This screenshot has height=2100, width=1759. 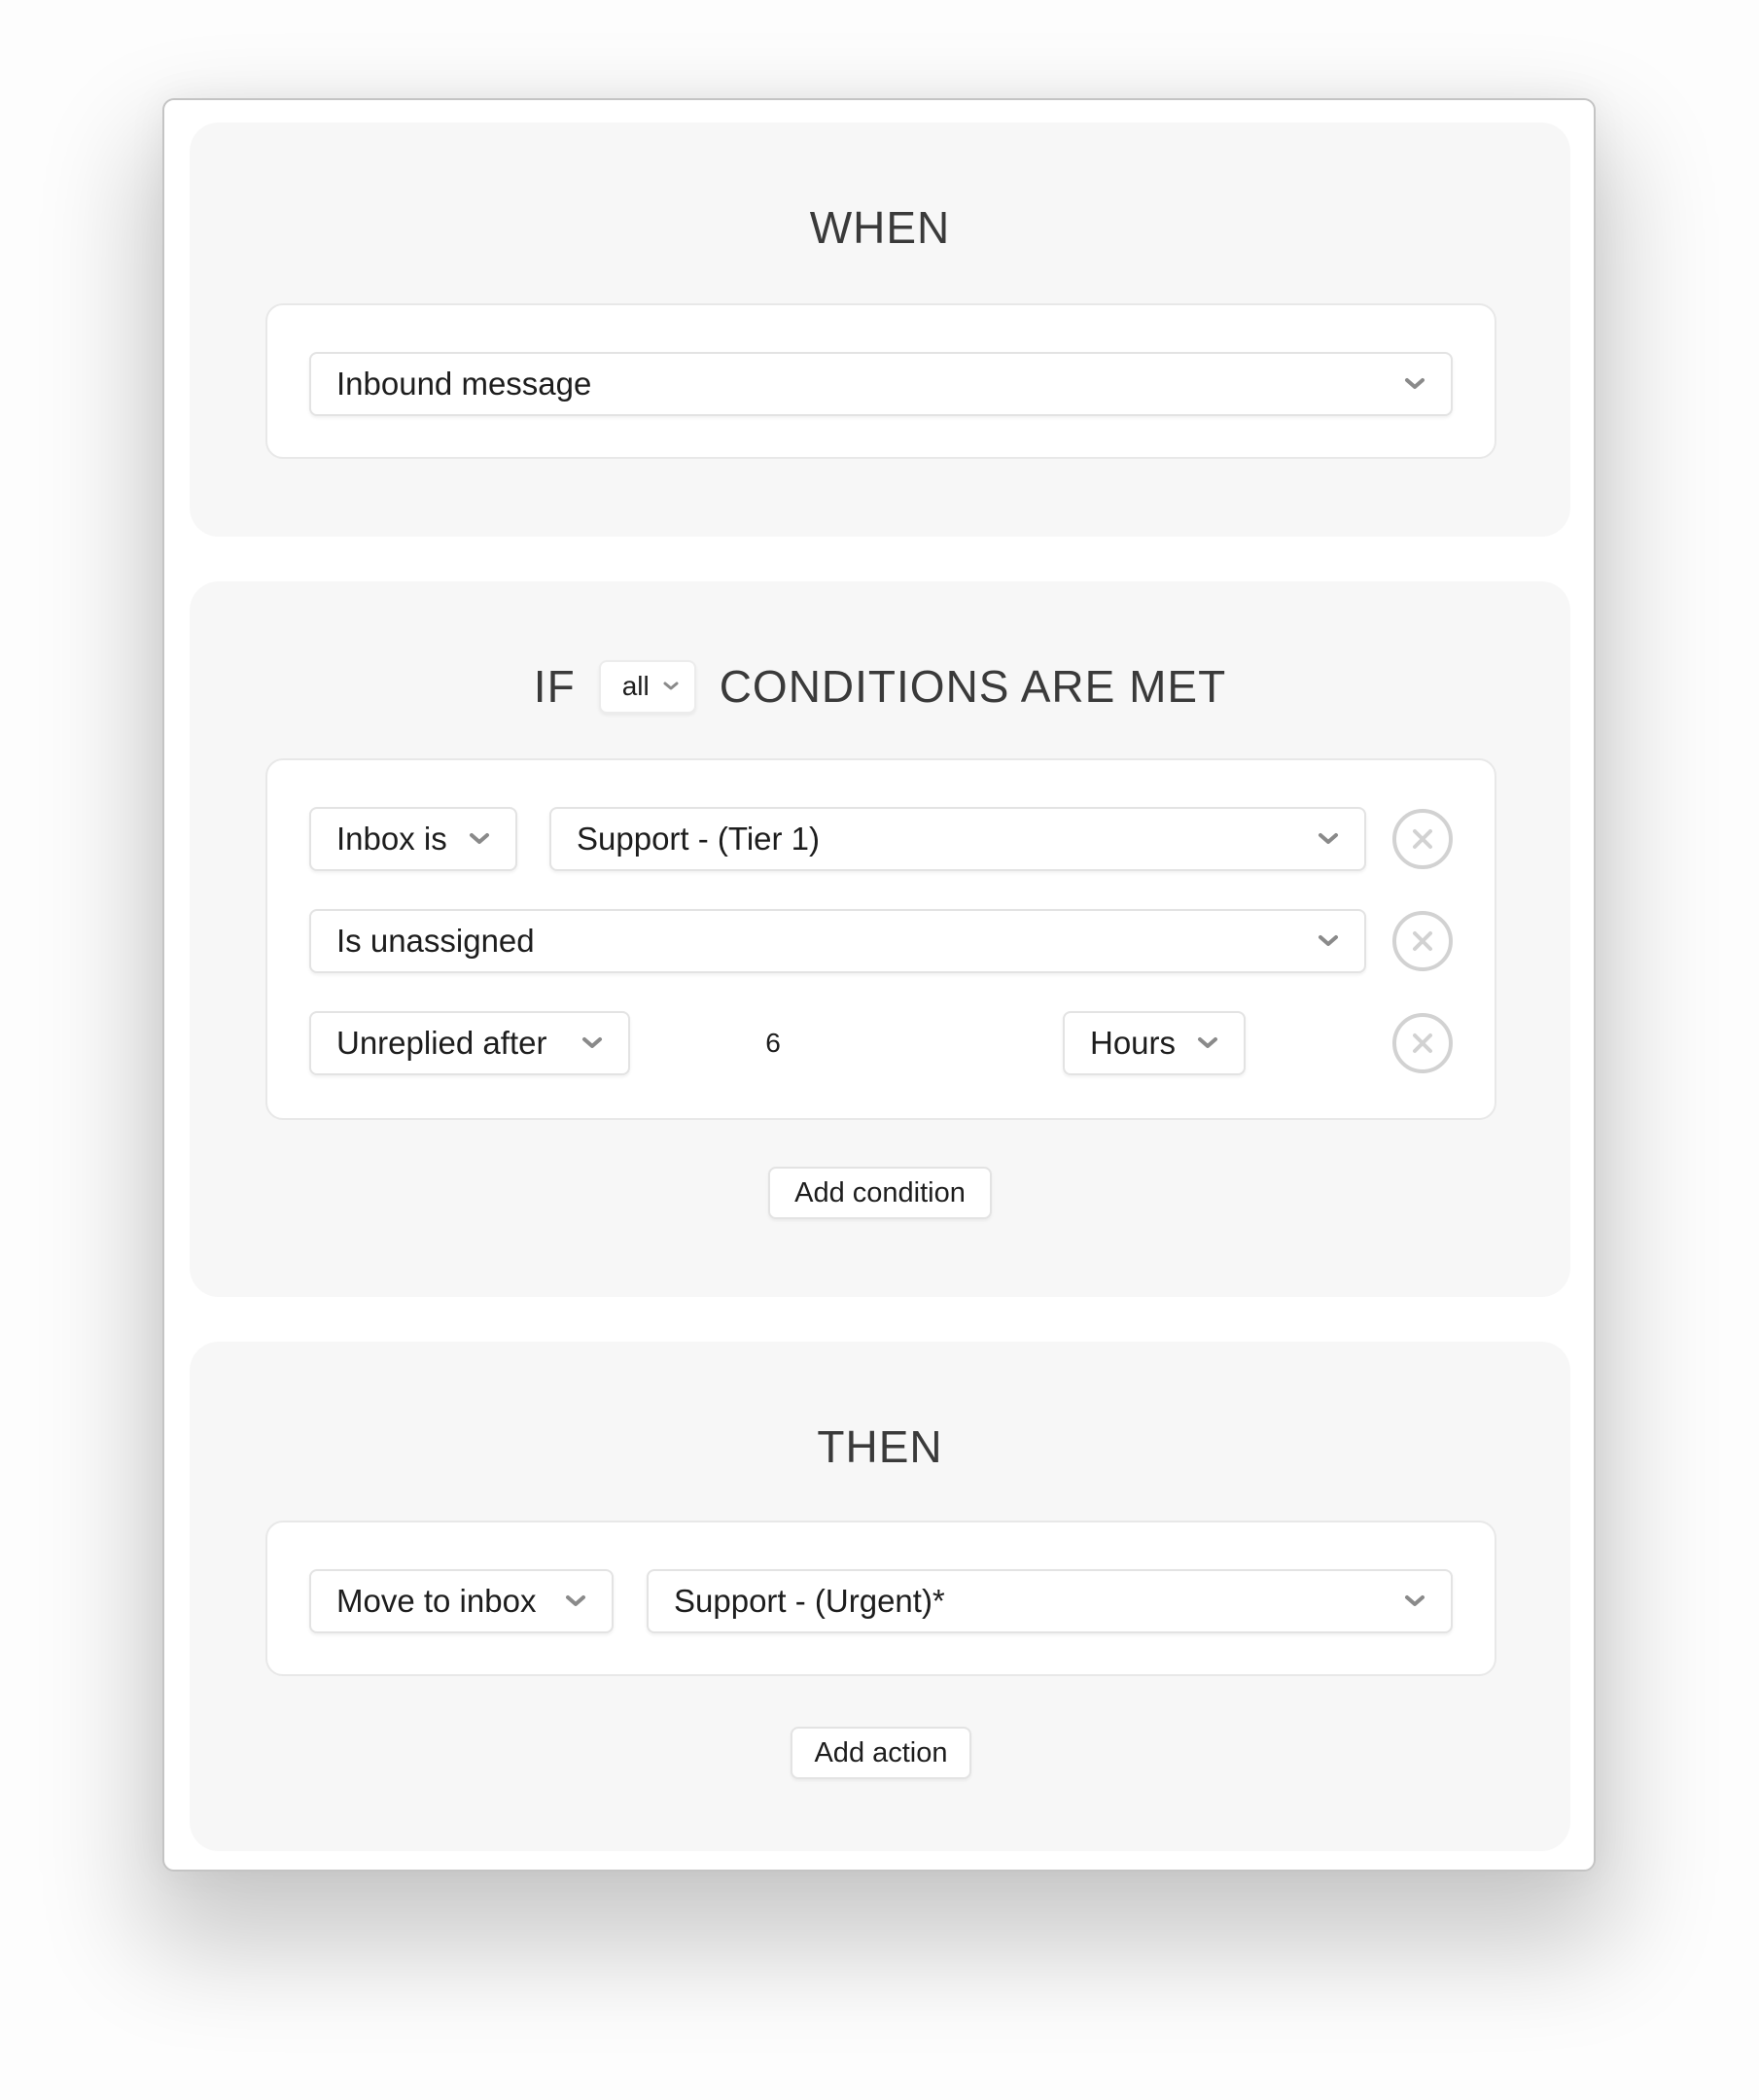 I want to click on condition-1-value-select: Support - (Tier 1), so click(x=957, y=839).